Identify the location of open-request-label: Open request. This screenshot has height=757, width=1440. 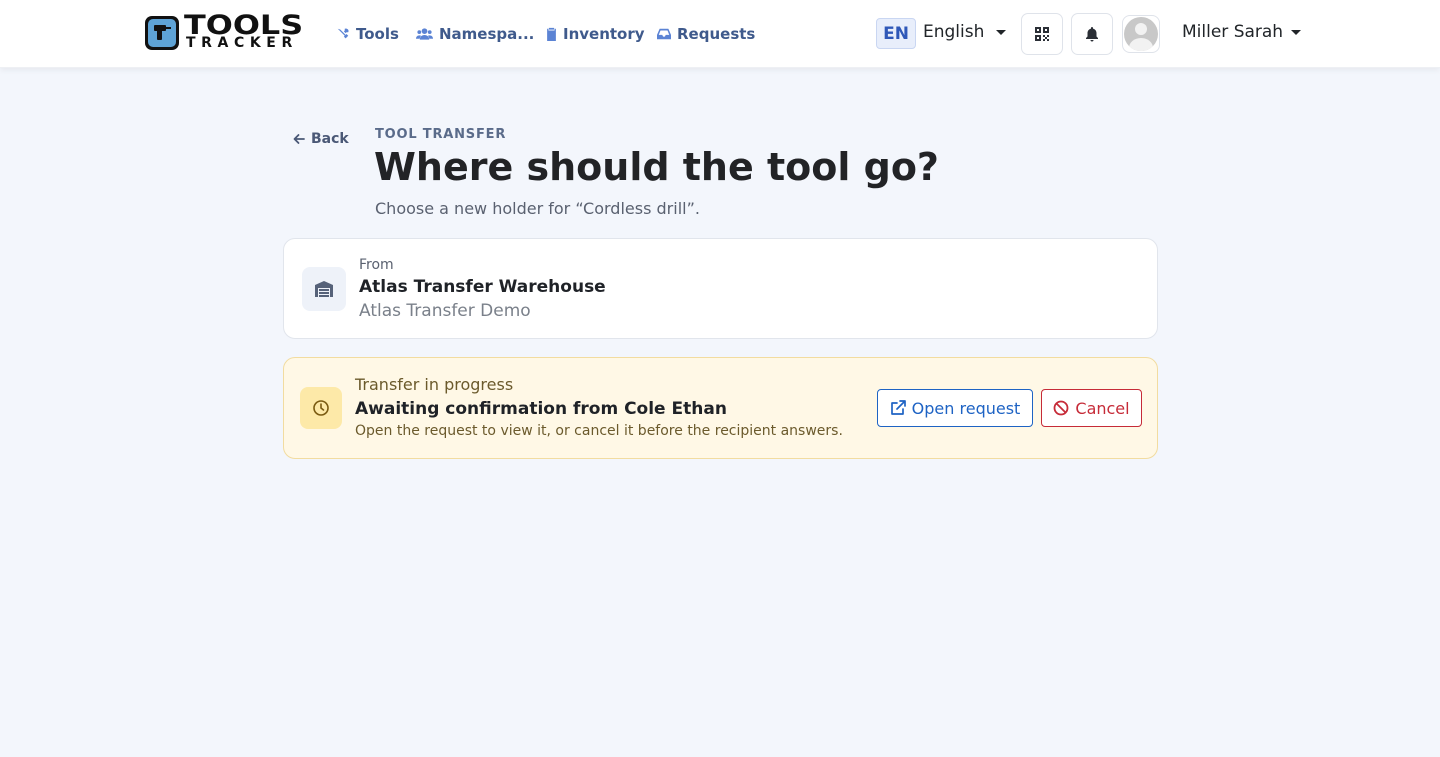
(966, 408).